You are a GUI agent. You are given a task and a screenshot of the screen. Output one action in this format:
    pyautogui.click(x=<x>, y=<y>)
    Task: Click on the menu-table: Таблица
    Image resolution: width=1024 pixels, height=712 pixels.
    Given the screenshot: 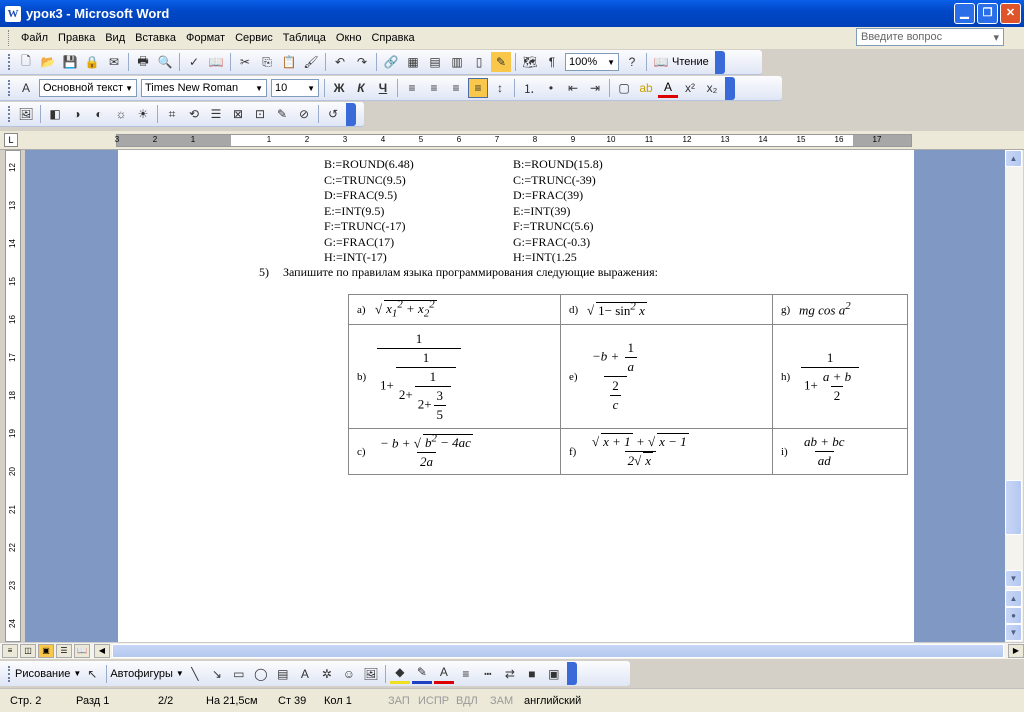 What is the action you would take?
    pyautogui.click(x=304, y=38)
    